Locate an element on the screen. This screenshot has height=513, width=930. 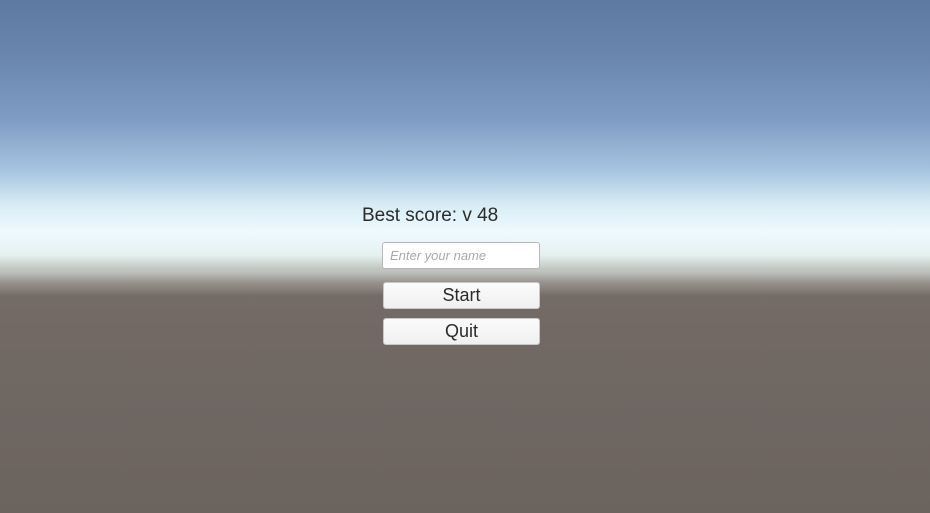
quit-button: Quit is located at coordinates (461, 331).